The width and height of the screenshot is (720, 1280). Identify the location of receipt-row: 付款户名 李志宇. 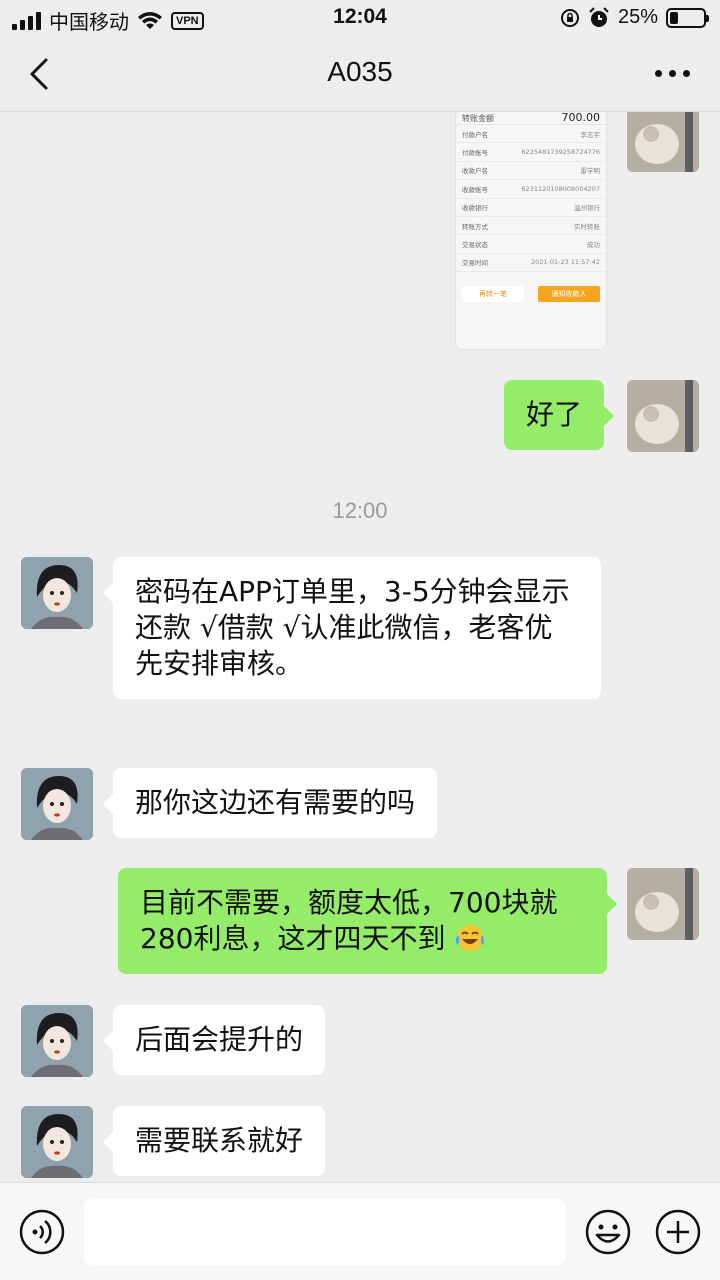
(531, 134).